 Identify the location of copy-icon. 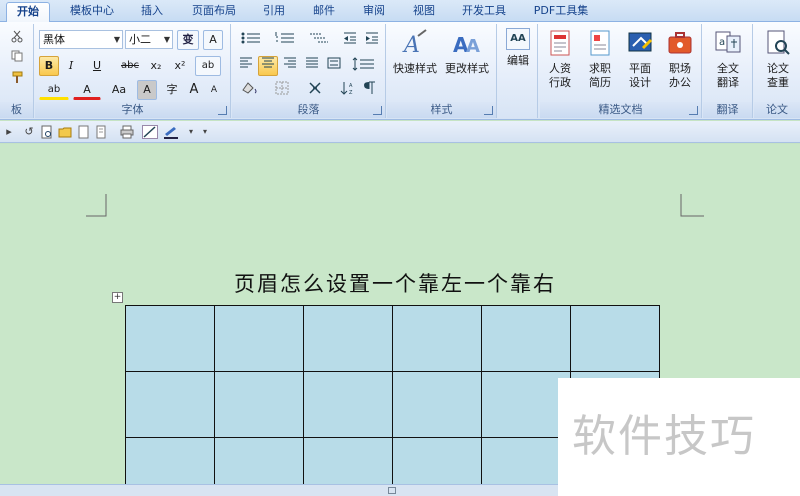
(17, 58).